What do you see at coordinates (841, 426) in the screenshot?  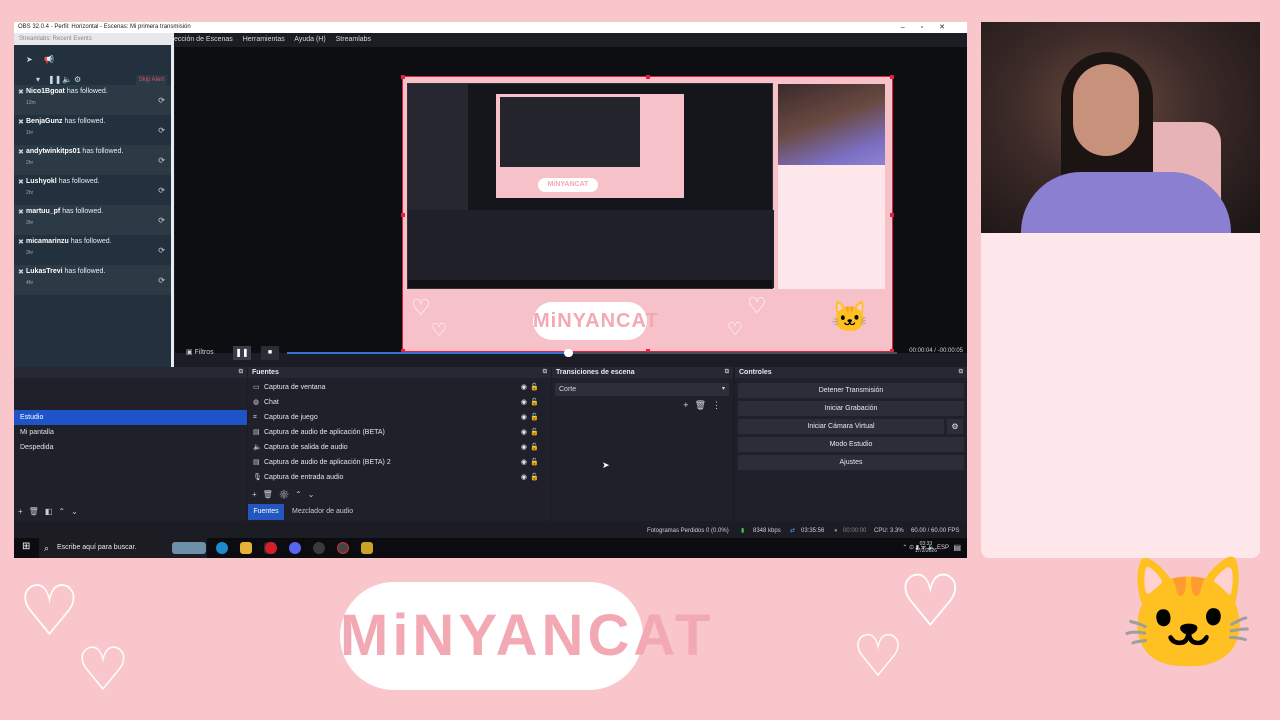 I see `virtual-camera-button: Iniciar Cámara Virtual` at bounding box center [841, 426].